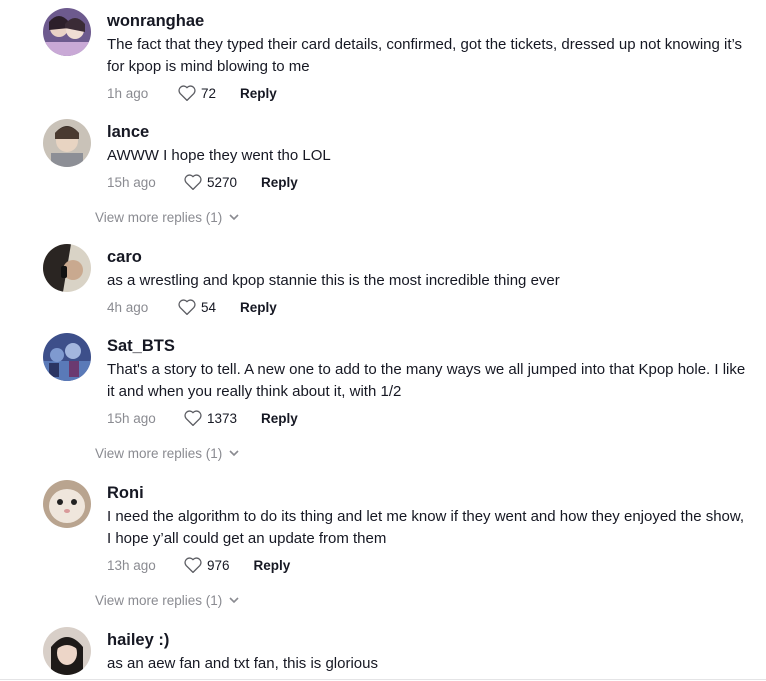 The height and width of the screenshot is (681, 766). What do you see at coordinates (427, 346) in the screenshot?
I see `comment-username: Sat_BTS` at bounding box center [427, 346].